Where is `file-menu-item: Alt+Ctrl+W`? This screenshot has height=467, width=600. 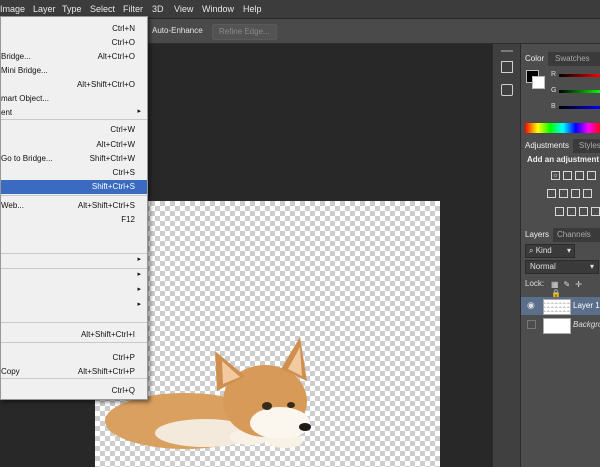 file-menu-item: Alt+Ctrl+W is located at coordinates (74, 145).